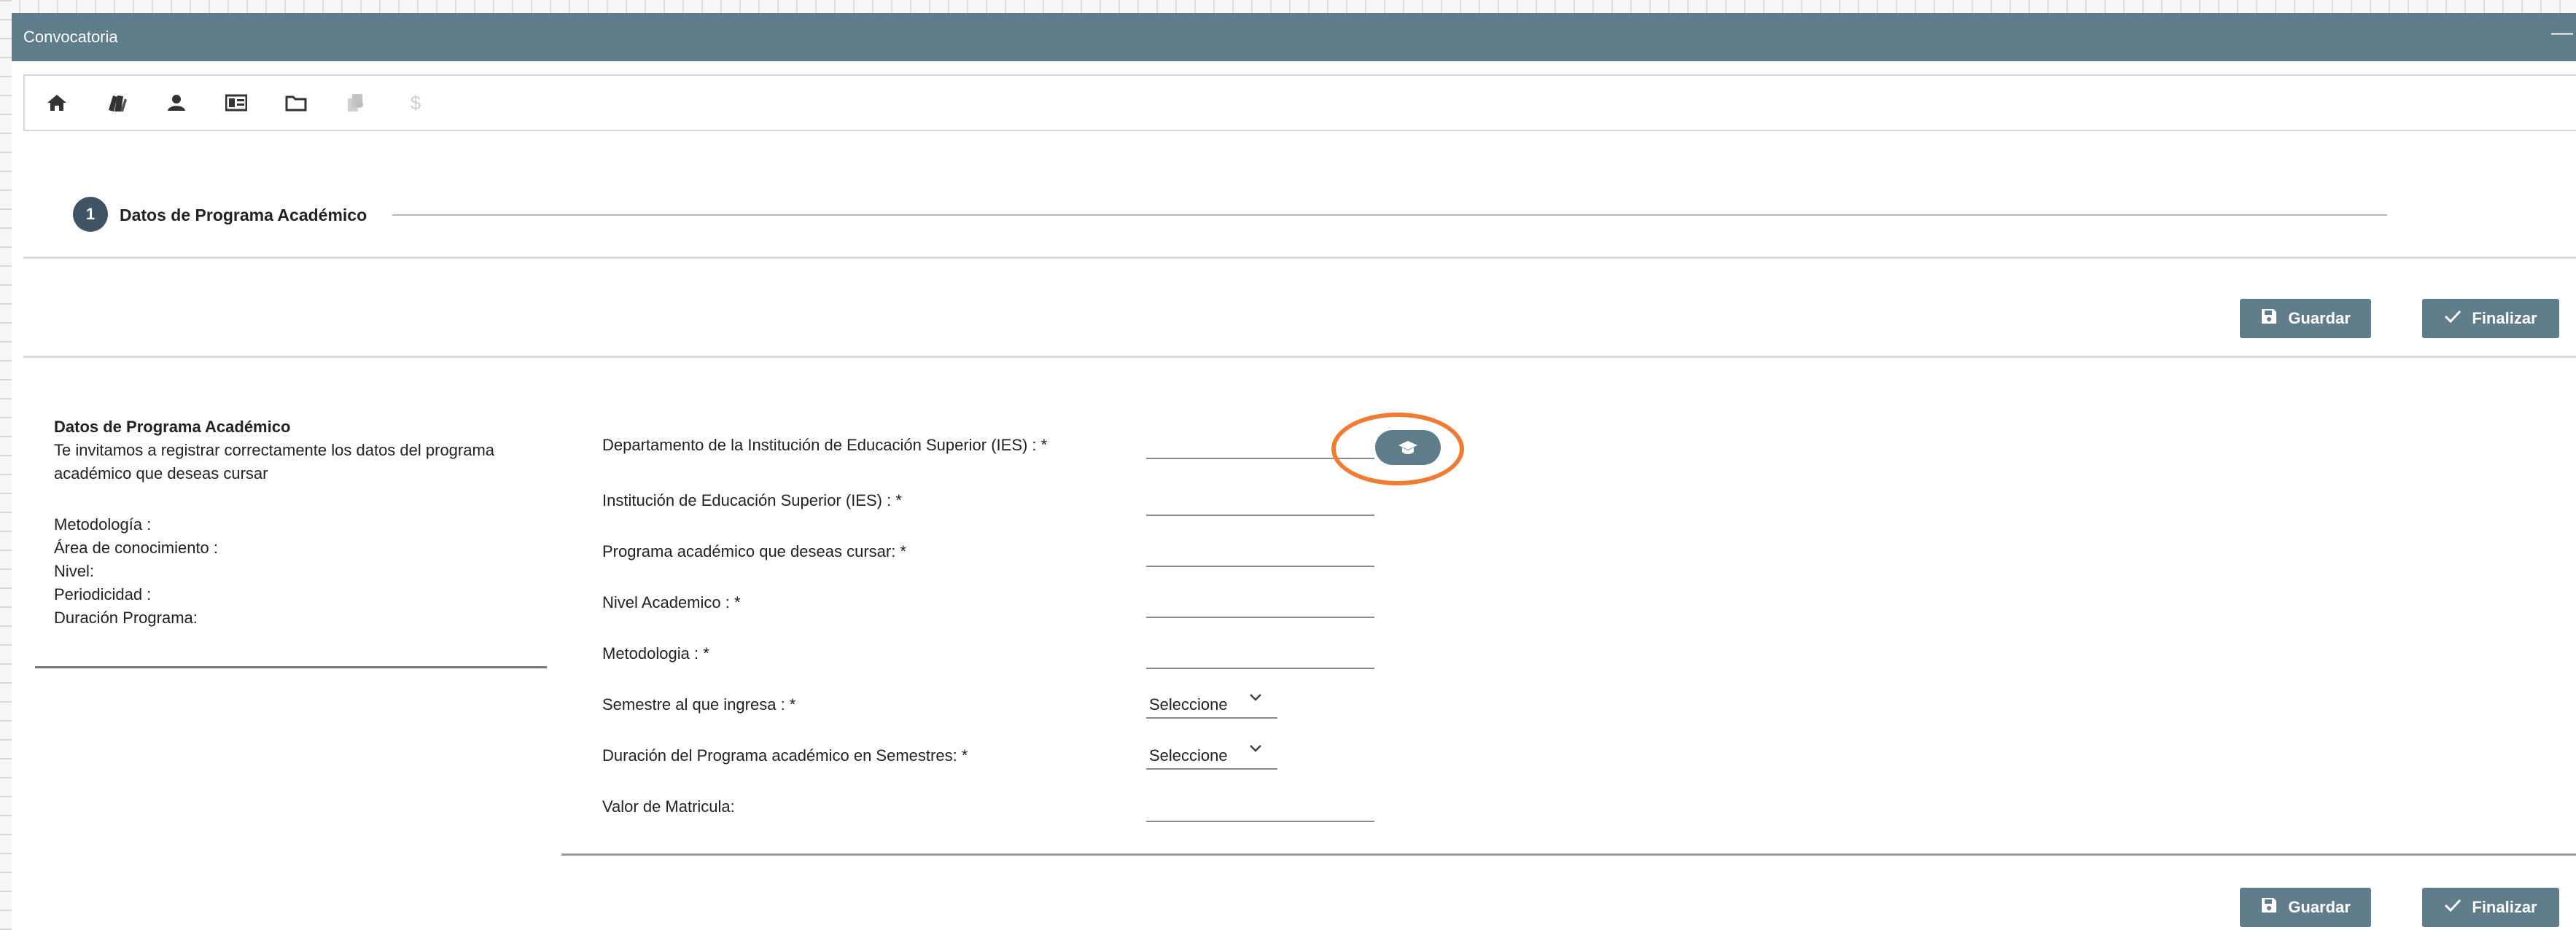  I want to click on info-duracion: Duración Programa:, so click(126, 618).